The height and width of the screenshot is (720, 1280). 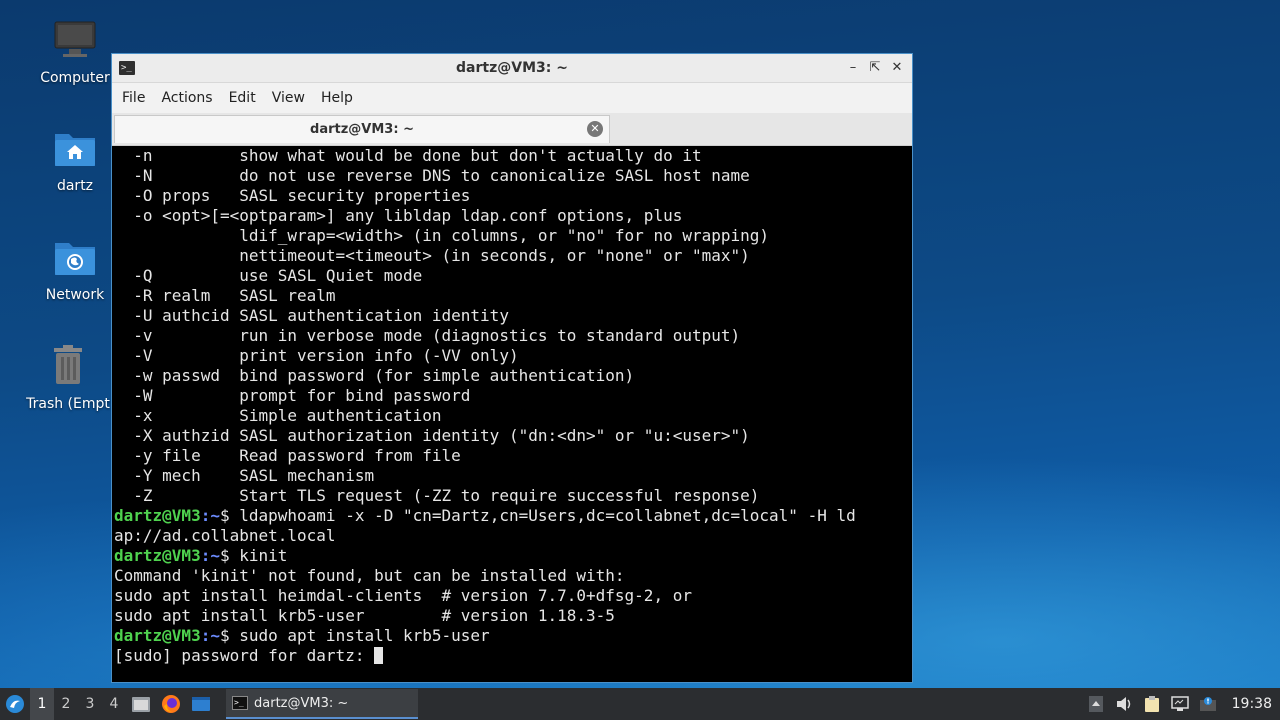 What do you see at coordinates (1208, 704) in the screenshot?
I see `update-notifier-icon` at bounding box center [1208, 704].